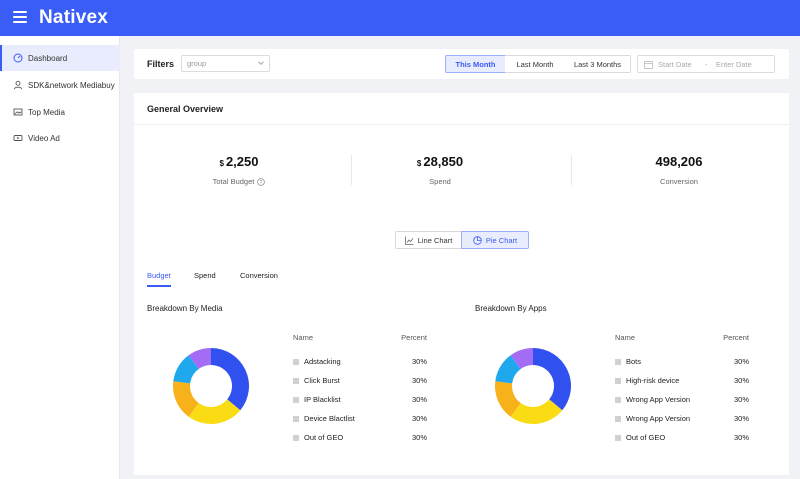 The image size is (800, 479). What do you see at coordinates (17, 58) in the screenshot?
I see `gauge-icon` at bounding box center [17, 58].